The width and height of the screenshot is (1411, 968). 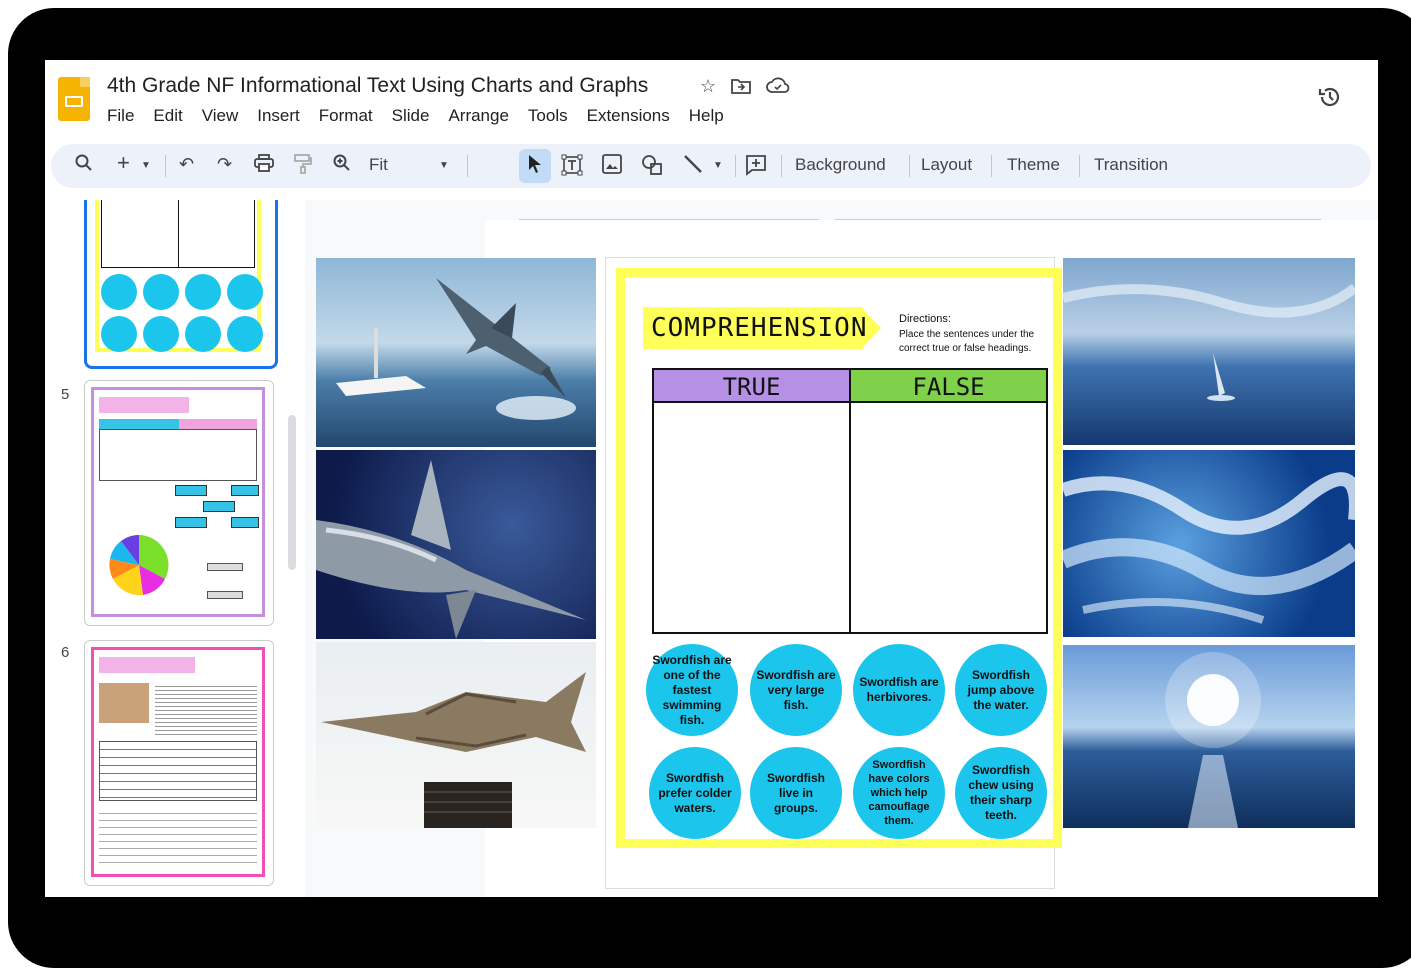 What do you see at coordinates (1001, 690) in the screenshot?
I see `sentence-circle: Swordfish jump above the water.` at bounding box center [1001, 690].